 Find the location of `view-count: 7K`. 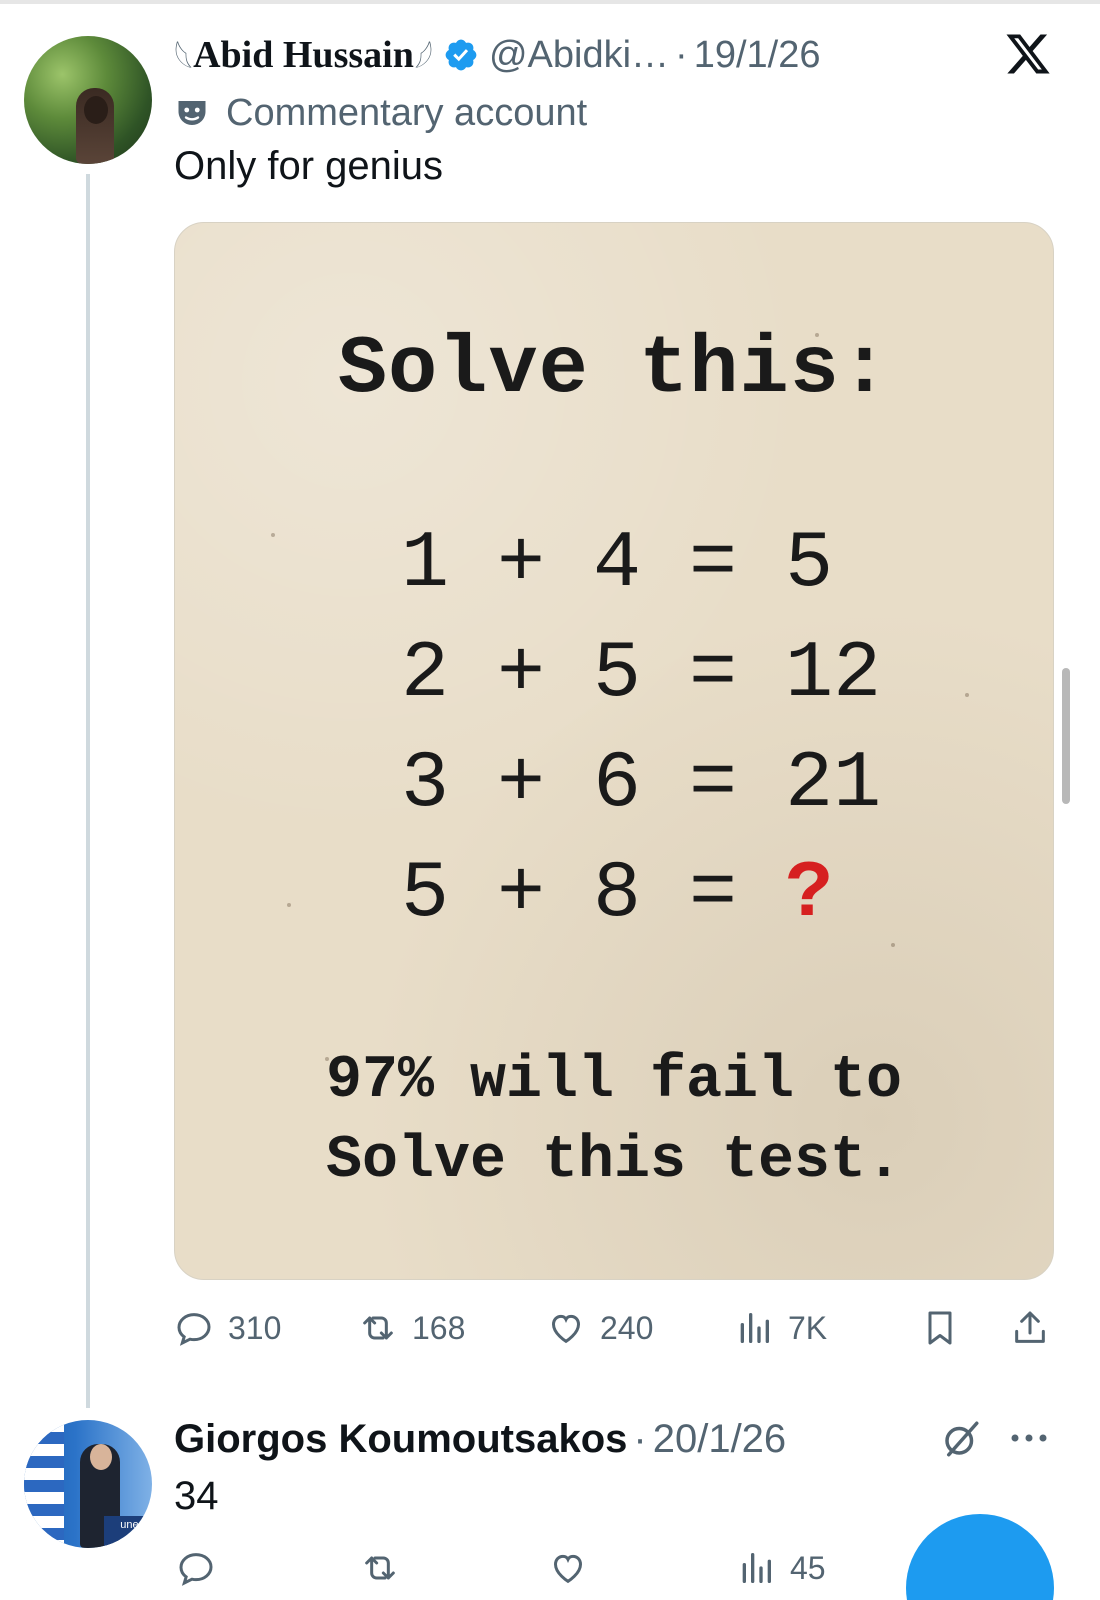

view-count: 7K is located at coordinates (808, 1327).